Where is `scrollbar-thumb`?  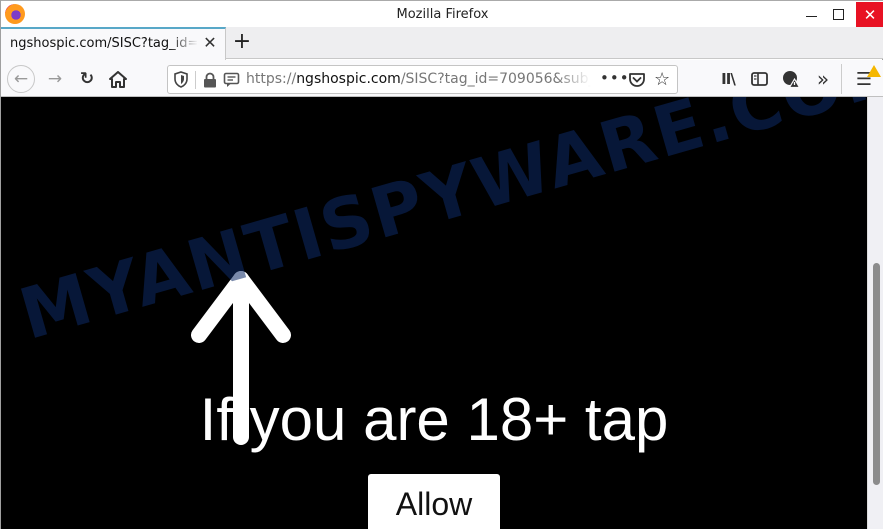 scrollbar-thumb is located at coordinates (876, 374).